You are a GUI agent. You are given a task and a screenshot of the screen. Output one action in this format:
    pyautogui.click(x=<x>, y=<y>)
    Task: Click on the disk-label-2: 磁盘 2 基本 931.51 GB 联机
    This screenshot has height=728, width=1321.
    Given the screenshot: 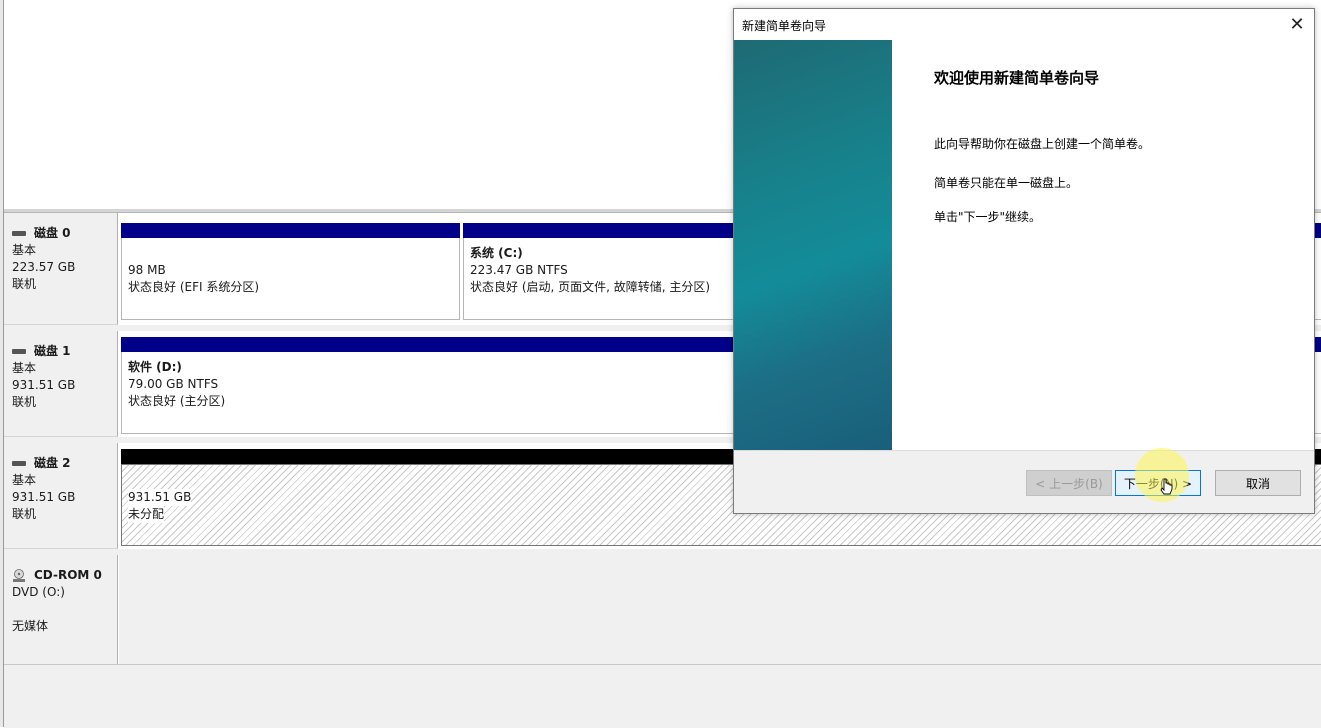 What is the action you would take?
    pyautogui.click(x=61, y=496)
    